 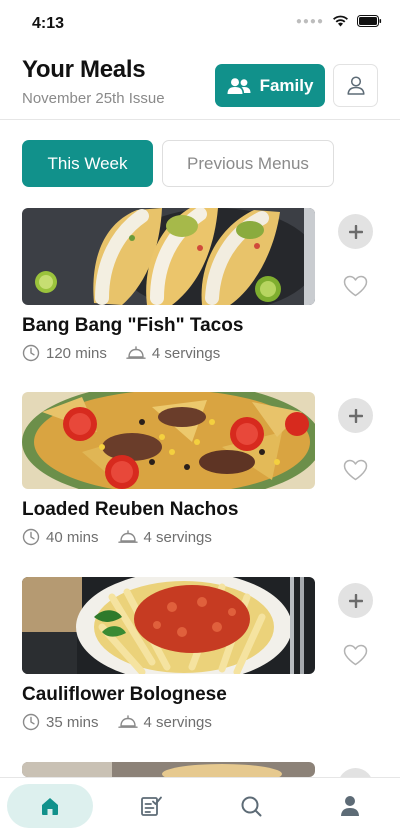 I want to click on menu-tabs: This Week Previous Menus, so click(x=178, y=163).